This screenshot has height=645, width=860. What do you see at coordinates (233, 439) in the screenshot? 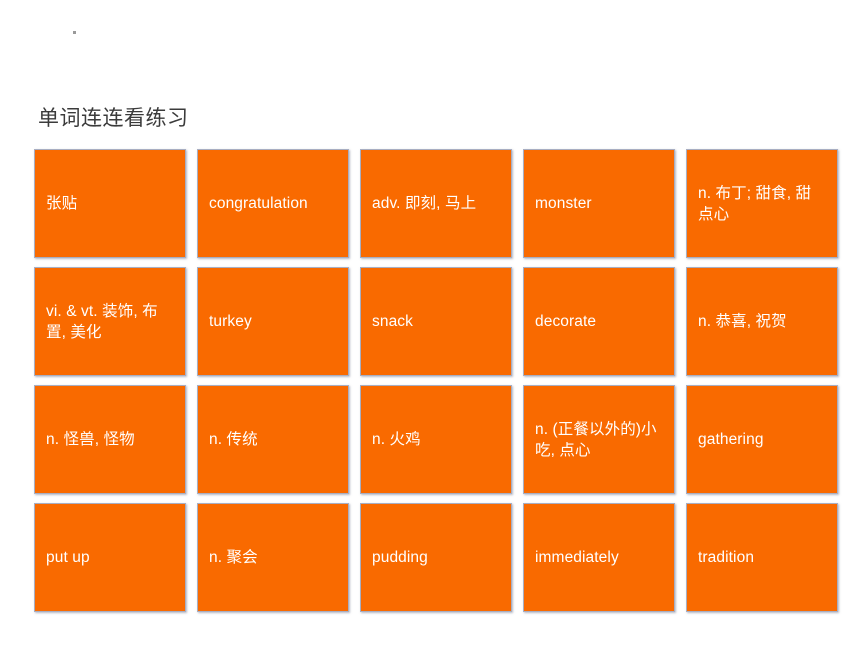
I see `word-card-label: n. 传统` at bounding box center [233, 439].